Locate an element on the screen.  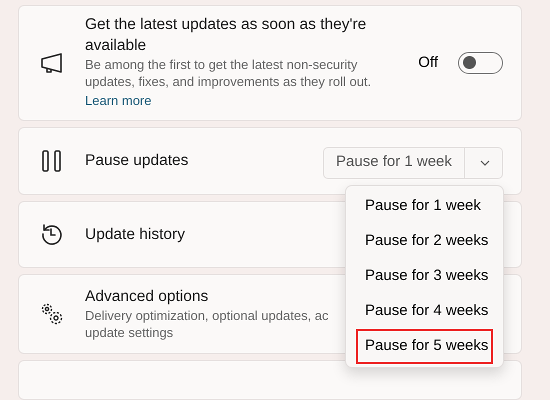
setting-title: Get the latest updates as soon as they're available is located at coordinates (226, 35).